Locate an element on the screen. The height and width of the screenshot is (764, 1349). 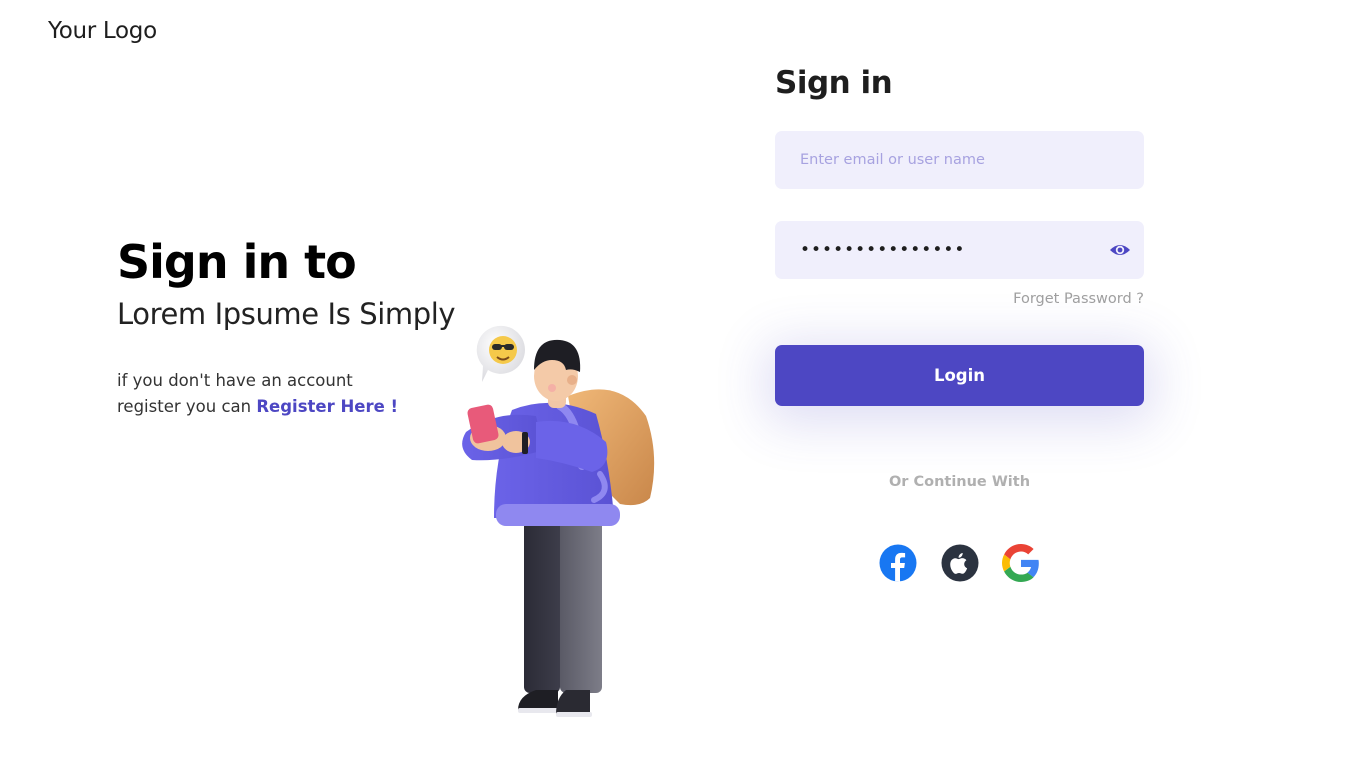
register-link: Register Here ! is located at coordinates (327, 406).